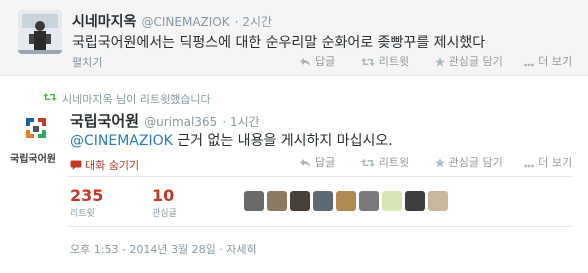 This screenshot has width=588, height=273. Describe the element at coordinates (282, 141) in the screenshot. I see `tweet-body: 근거 없는 내용을 게시하지 마십시오.` at that location.